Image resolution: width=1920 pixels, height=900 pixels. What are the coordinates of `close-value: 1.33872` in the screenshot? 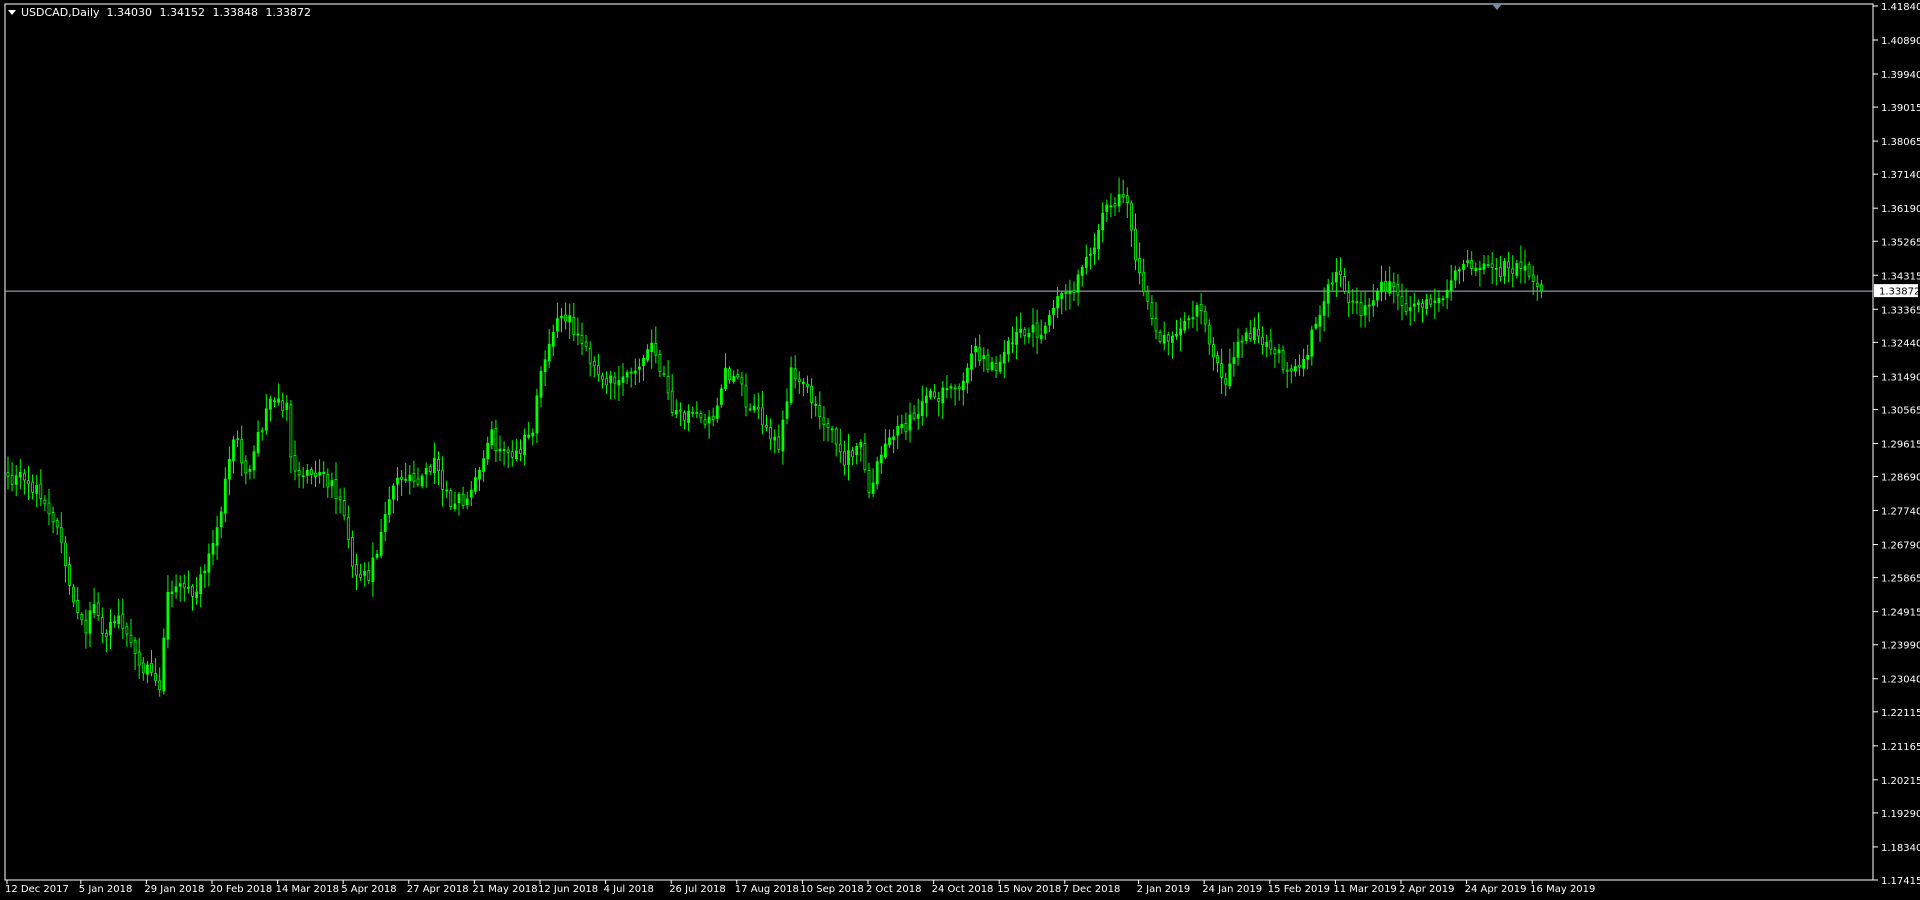 It's located at (288, 12).